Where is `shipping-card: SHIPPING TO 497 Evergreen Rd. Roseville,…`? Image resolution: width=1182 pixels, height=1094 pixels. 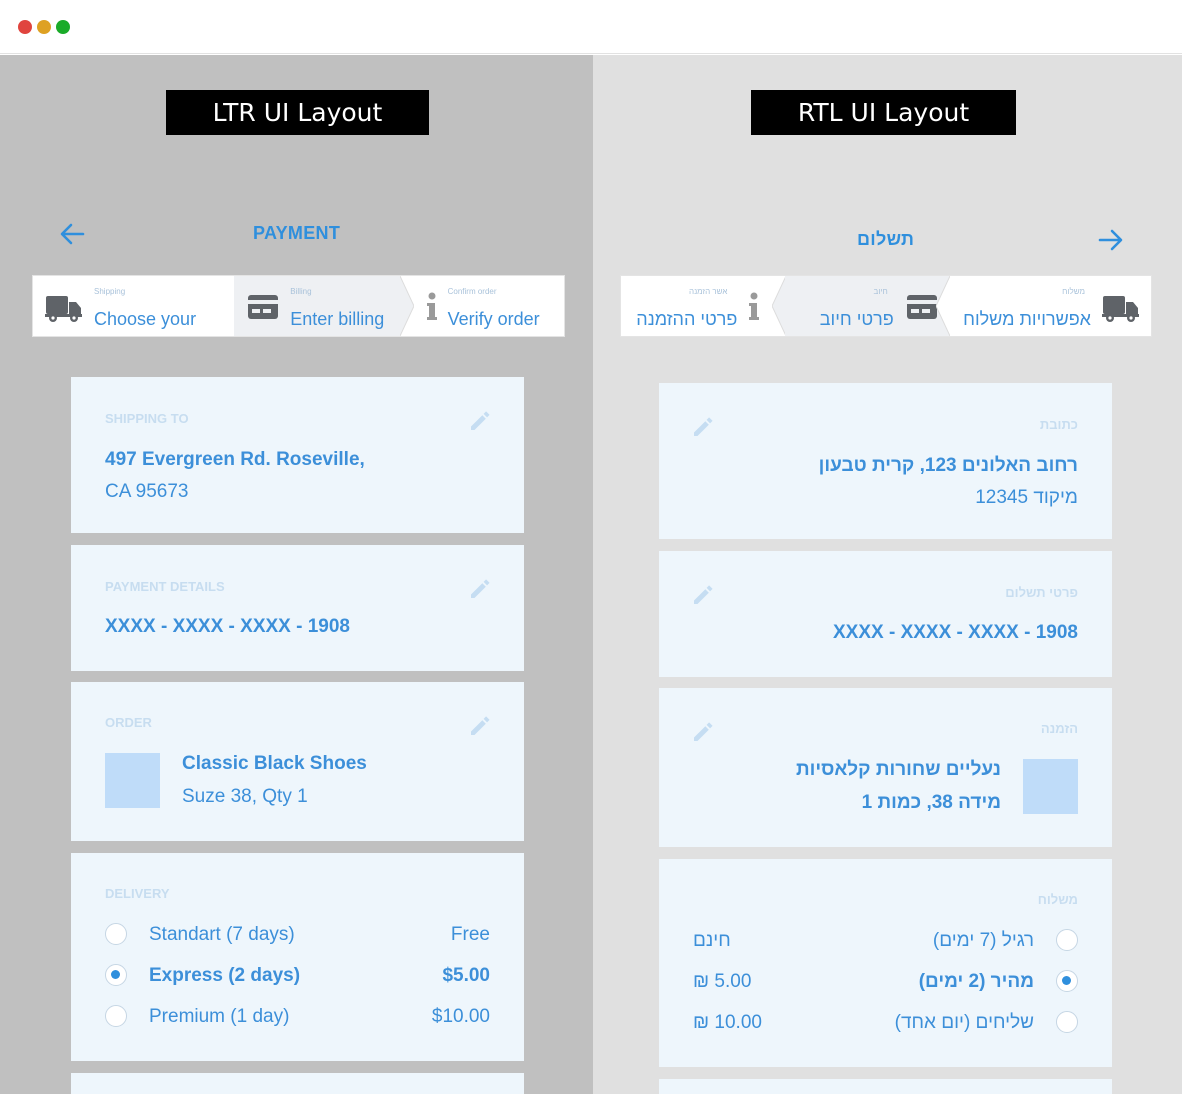
shipping-card: SHIPPING TO 497 Evergreen Rd. Roseville,… is located at coordinates (297, 455).